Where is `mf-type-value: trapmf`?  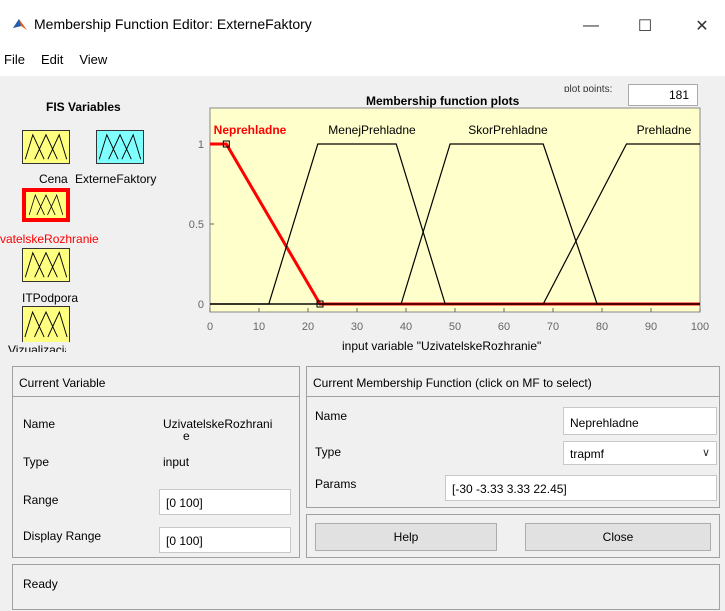 mf-type-value: trapmf is located at coordinates (587, 454).